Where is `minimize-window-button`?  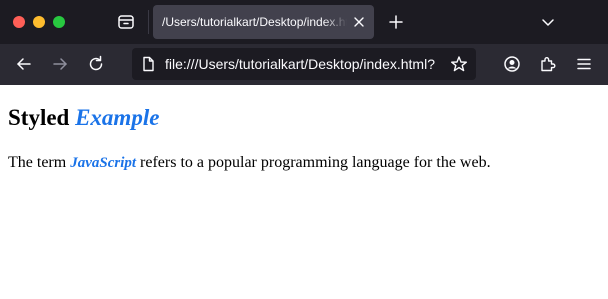
minimize-window-button is located at coordinates (39, 22).